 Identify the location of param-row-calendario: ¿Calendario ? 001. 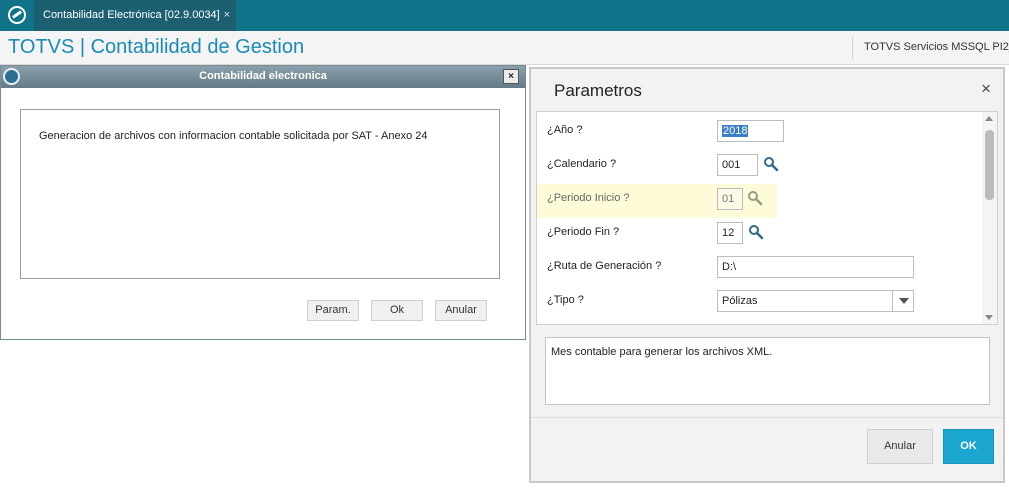
(757, 167).